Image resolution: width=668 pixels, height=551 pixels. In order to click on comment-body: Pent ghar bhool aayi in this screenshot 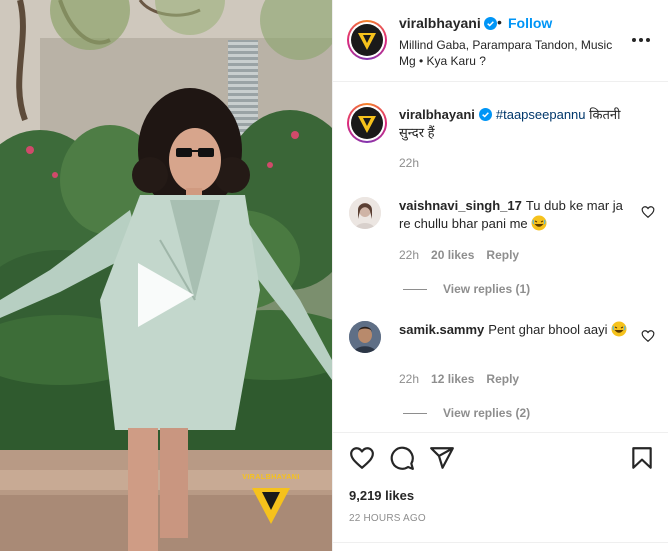, I will do `click(548, 329)`.